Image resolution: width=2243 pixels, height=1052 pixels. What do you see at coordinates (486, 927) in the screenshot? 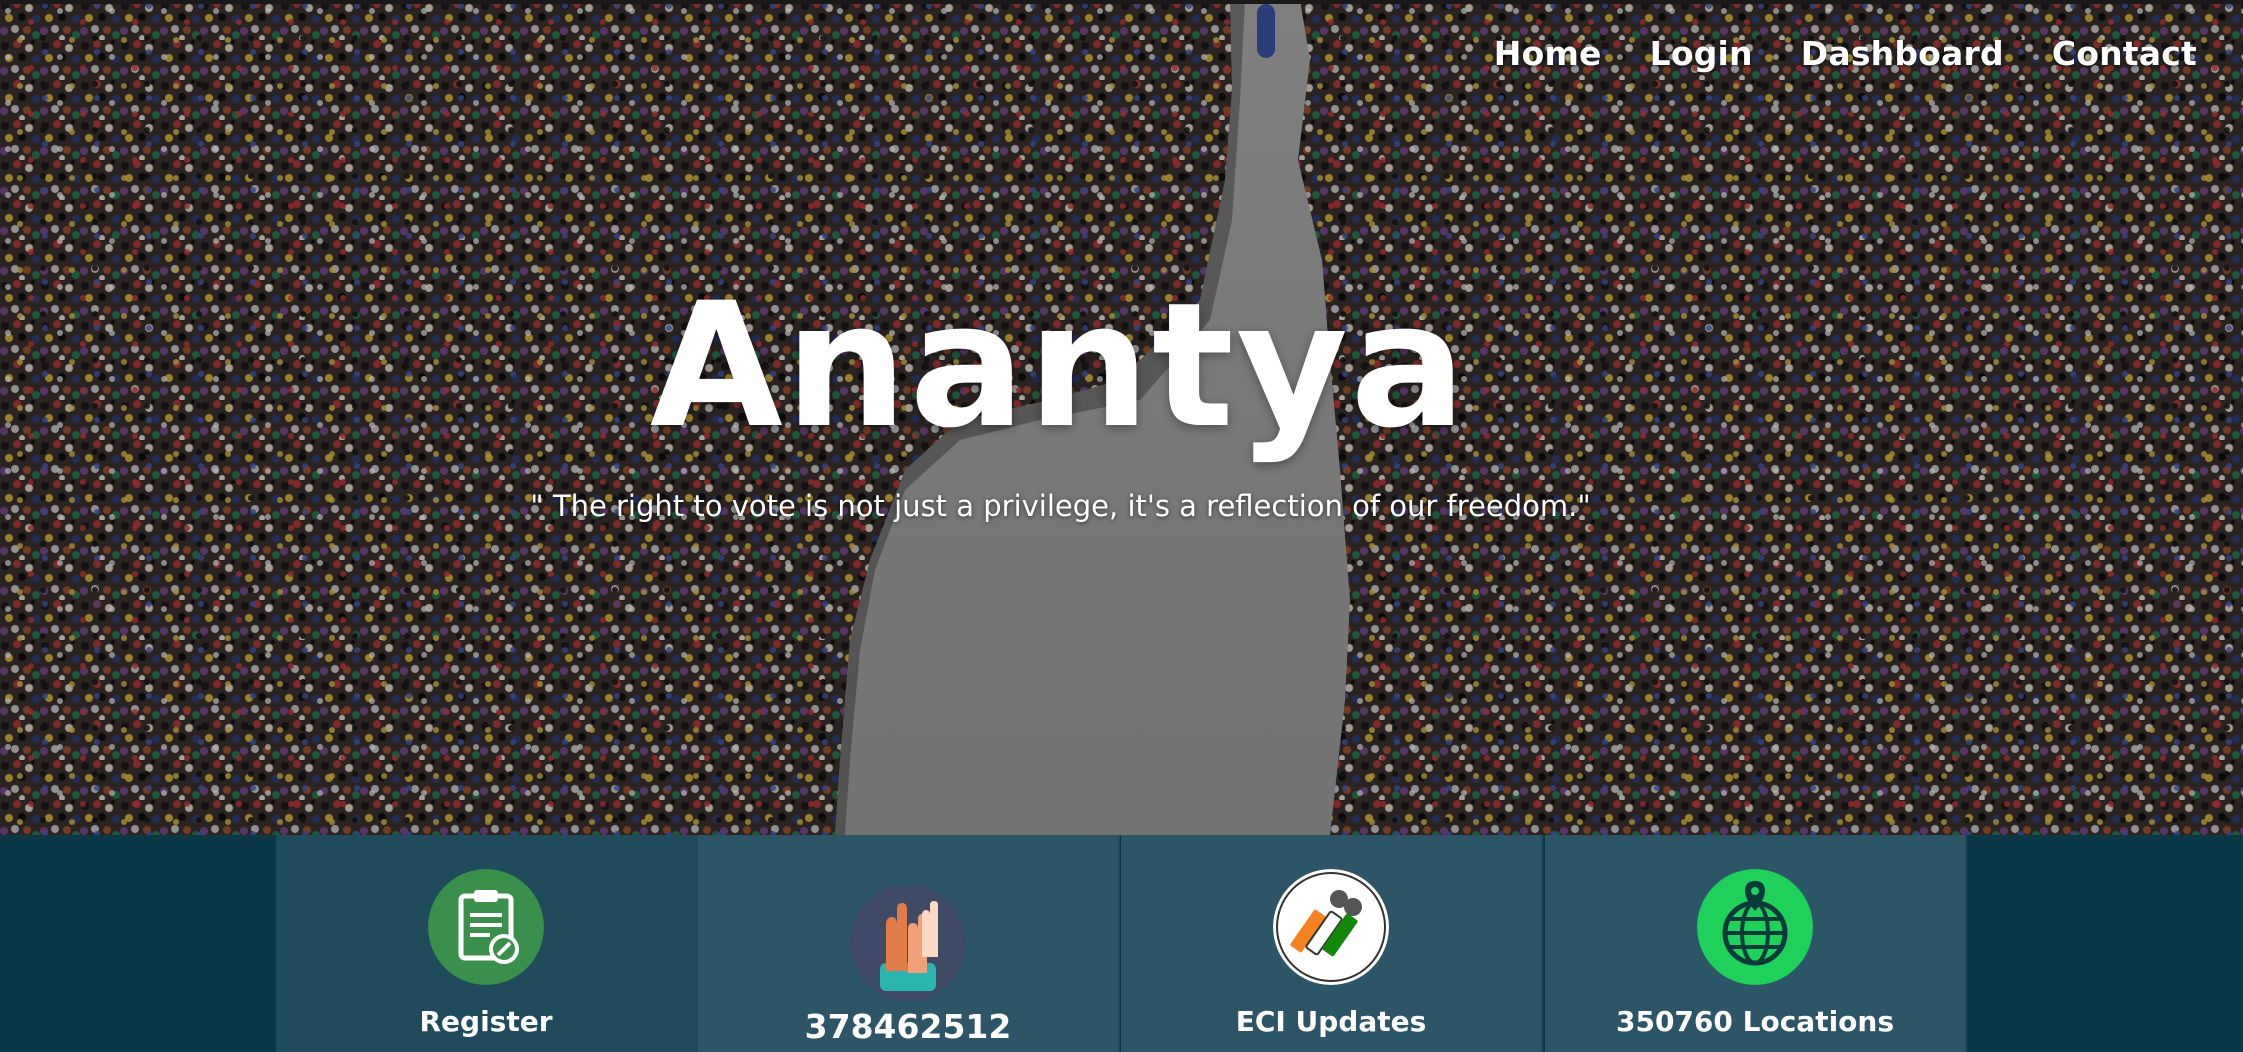
I see `clipboard-icon` at bounding box center [486, 927].